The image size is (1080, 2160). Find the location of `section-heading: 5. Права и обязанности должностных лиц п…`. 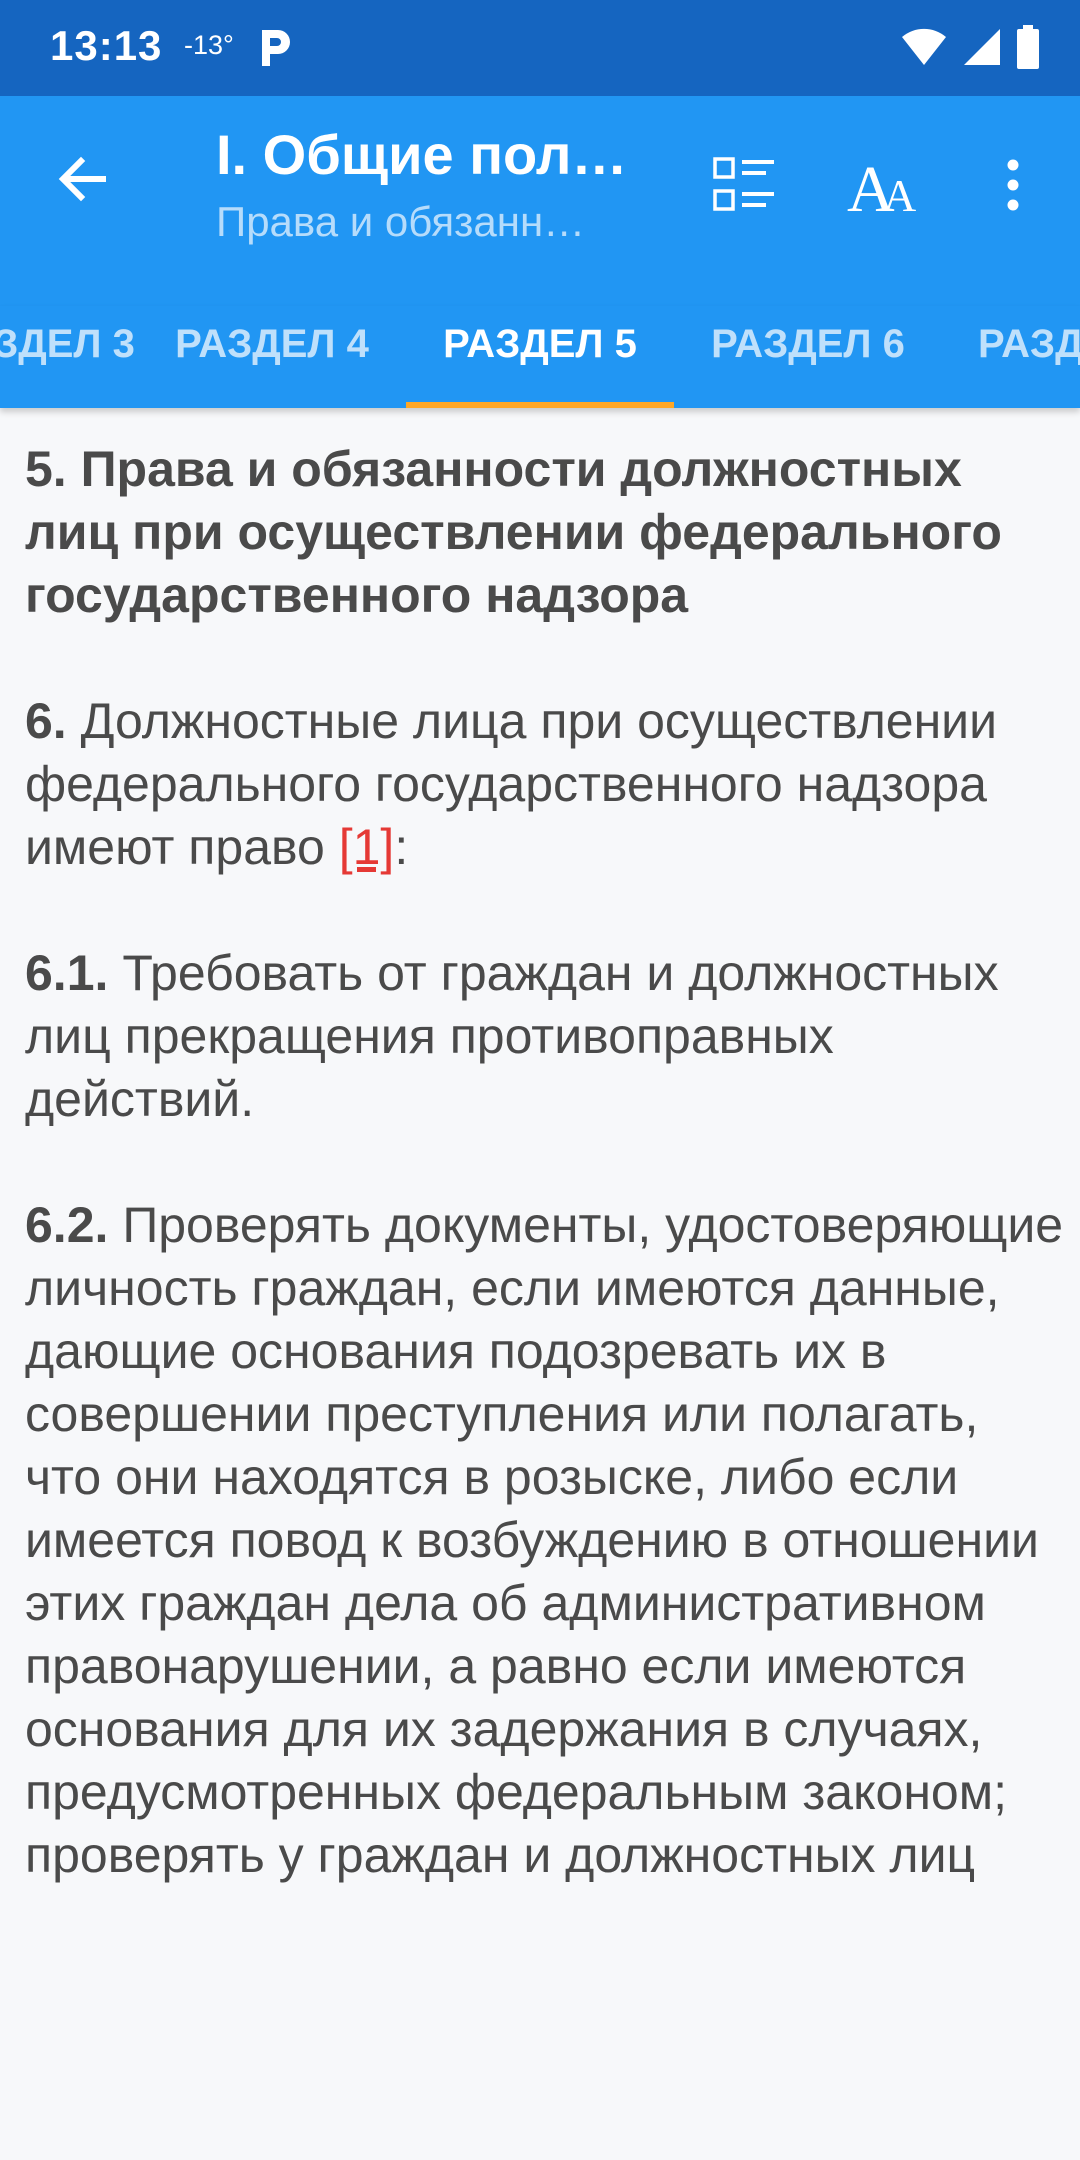

section-heading: 5. Права и обязанности должностных лиц п… is located at coordinates (513, 532).